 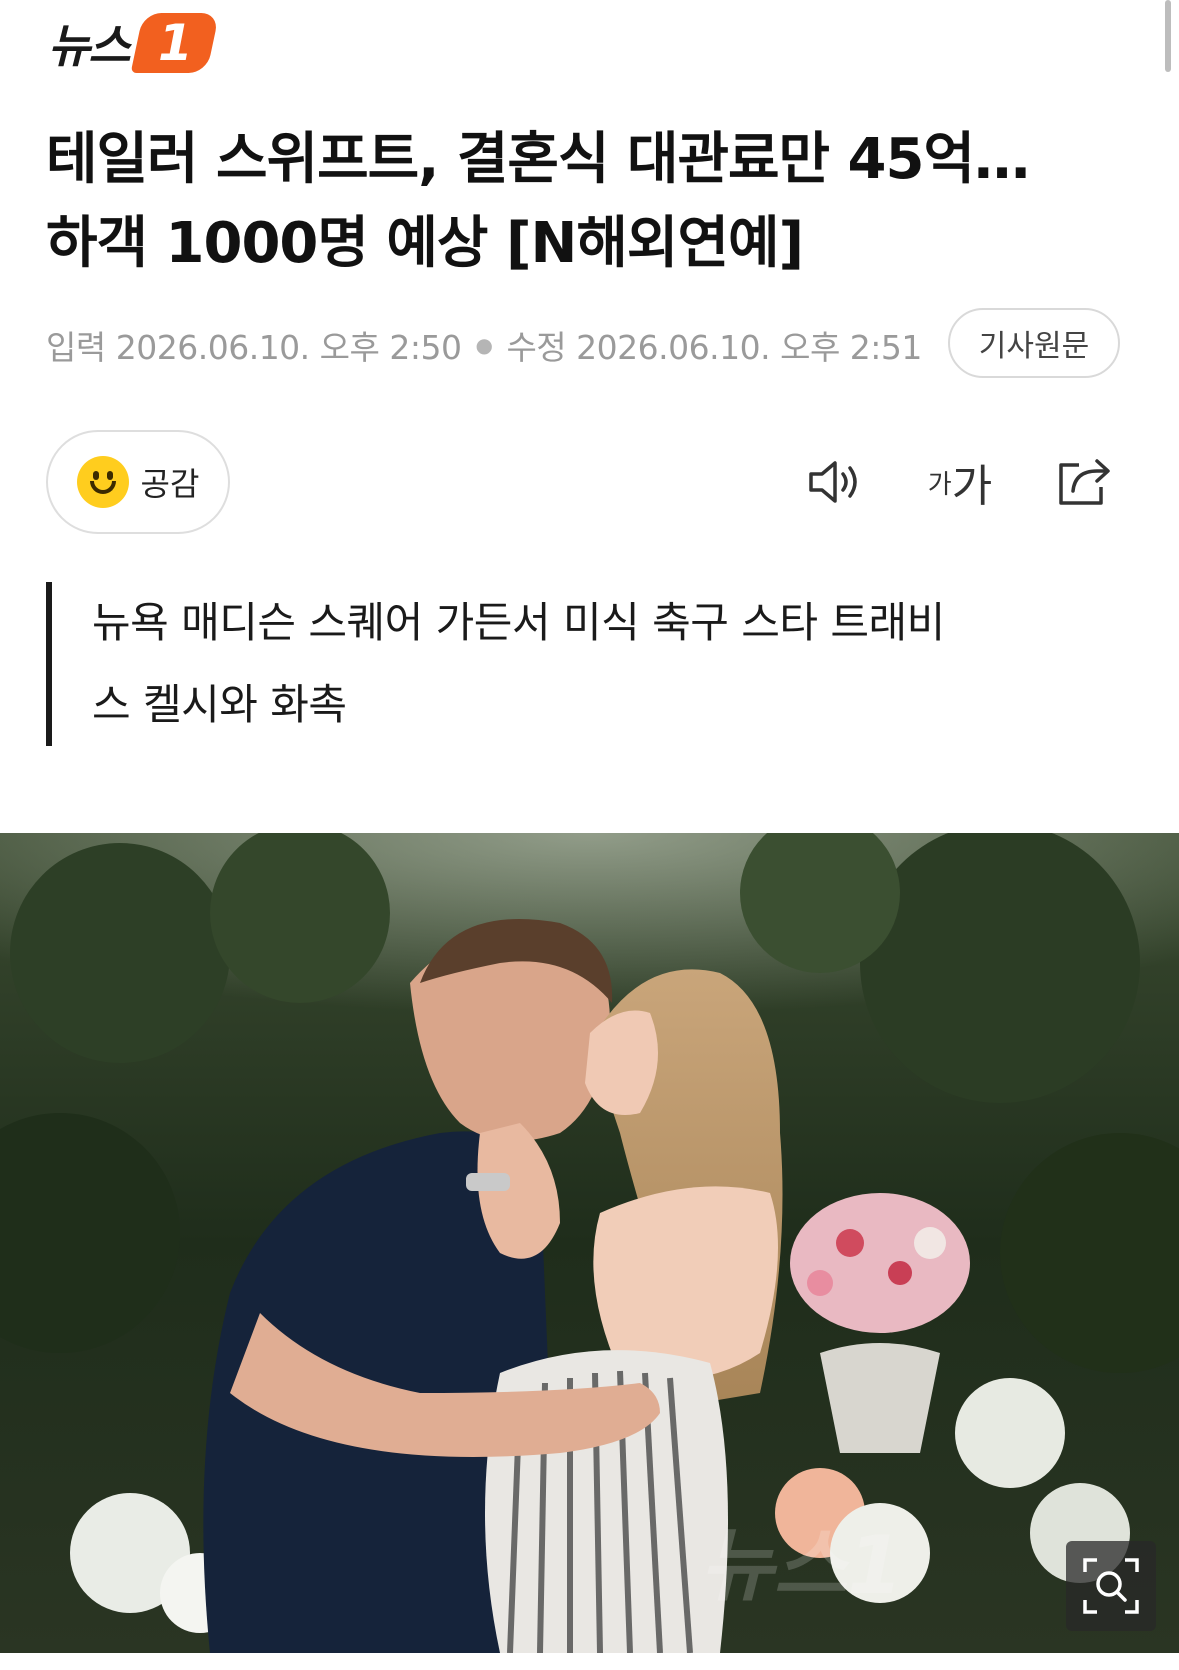 I want to click on empathy-label: 공감, so click(x=170, y=484).